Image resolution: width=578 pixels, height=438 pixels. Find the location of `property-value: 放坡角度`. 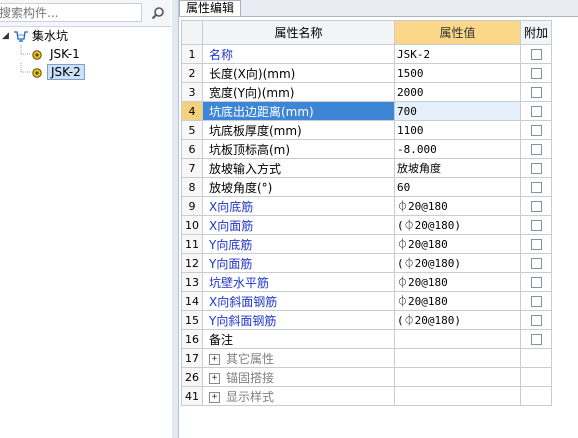

property-value: 放坡角度 is located at coordinates (457, 168).